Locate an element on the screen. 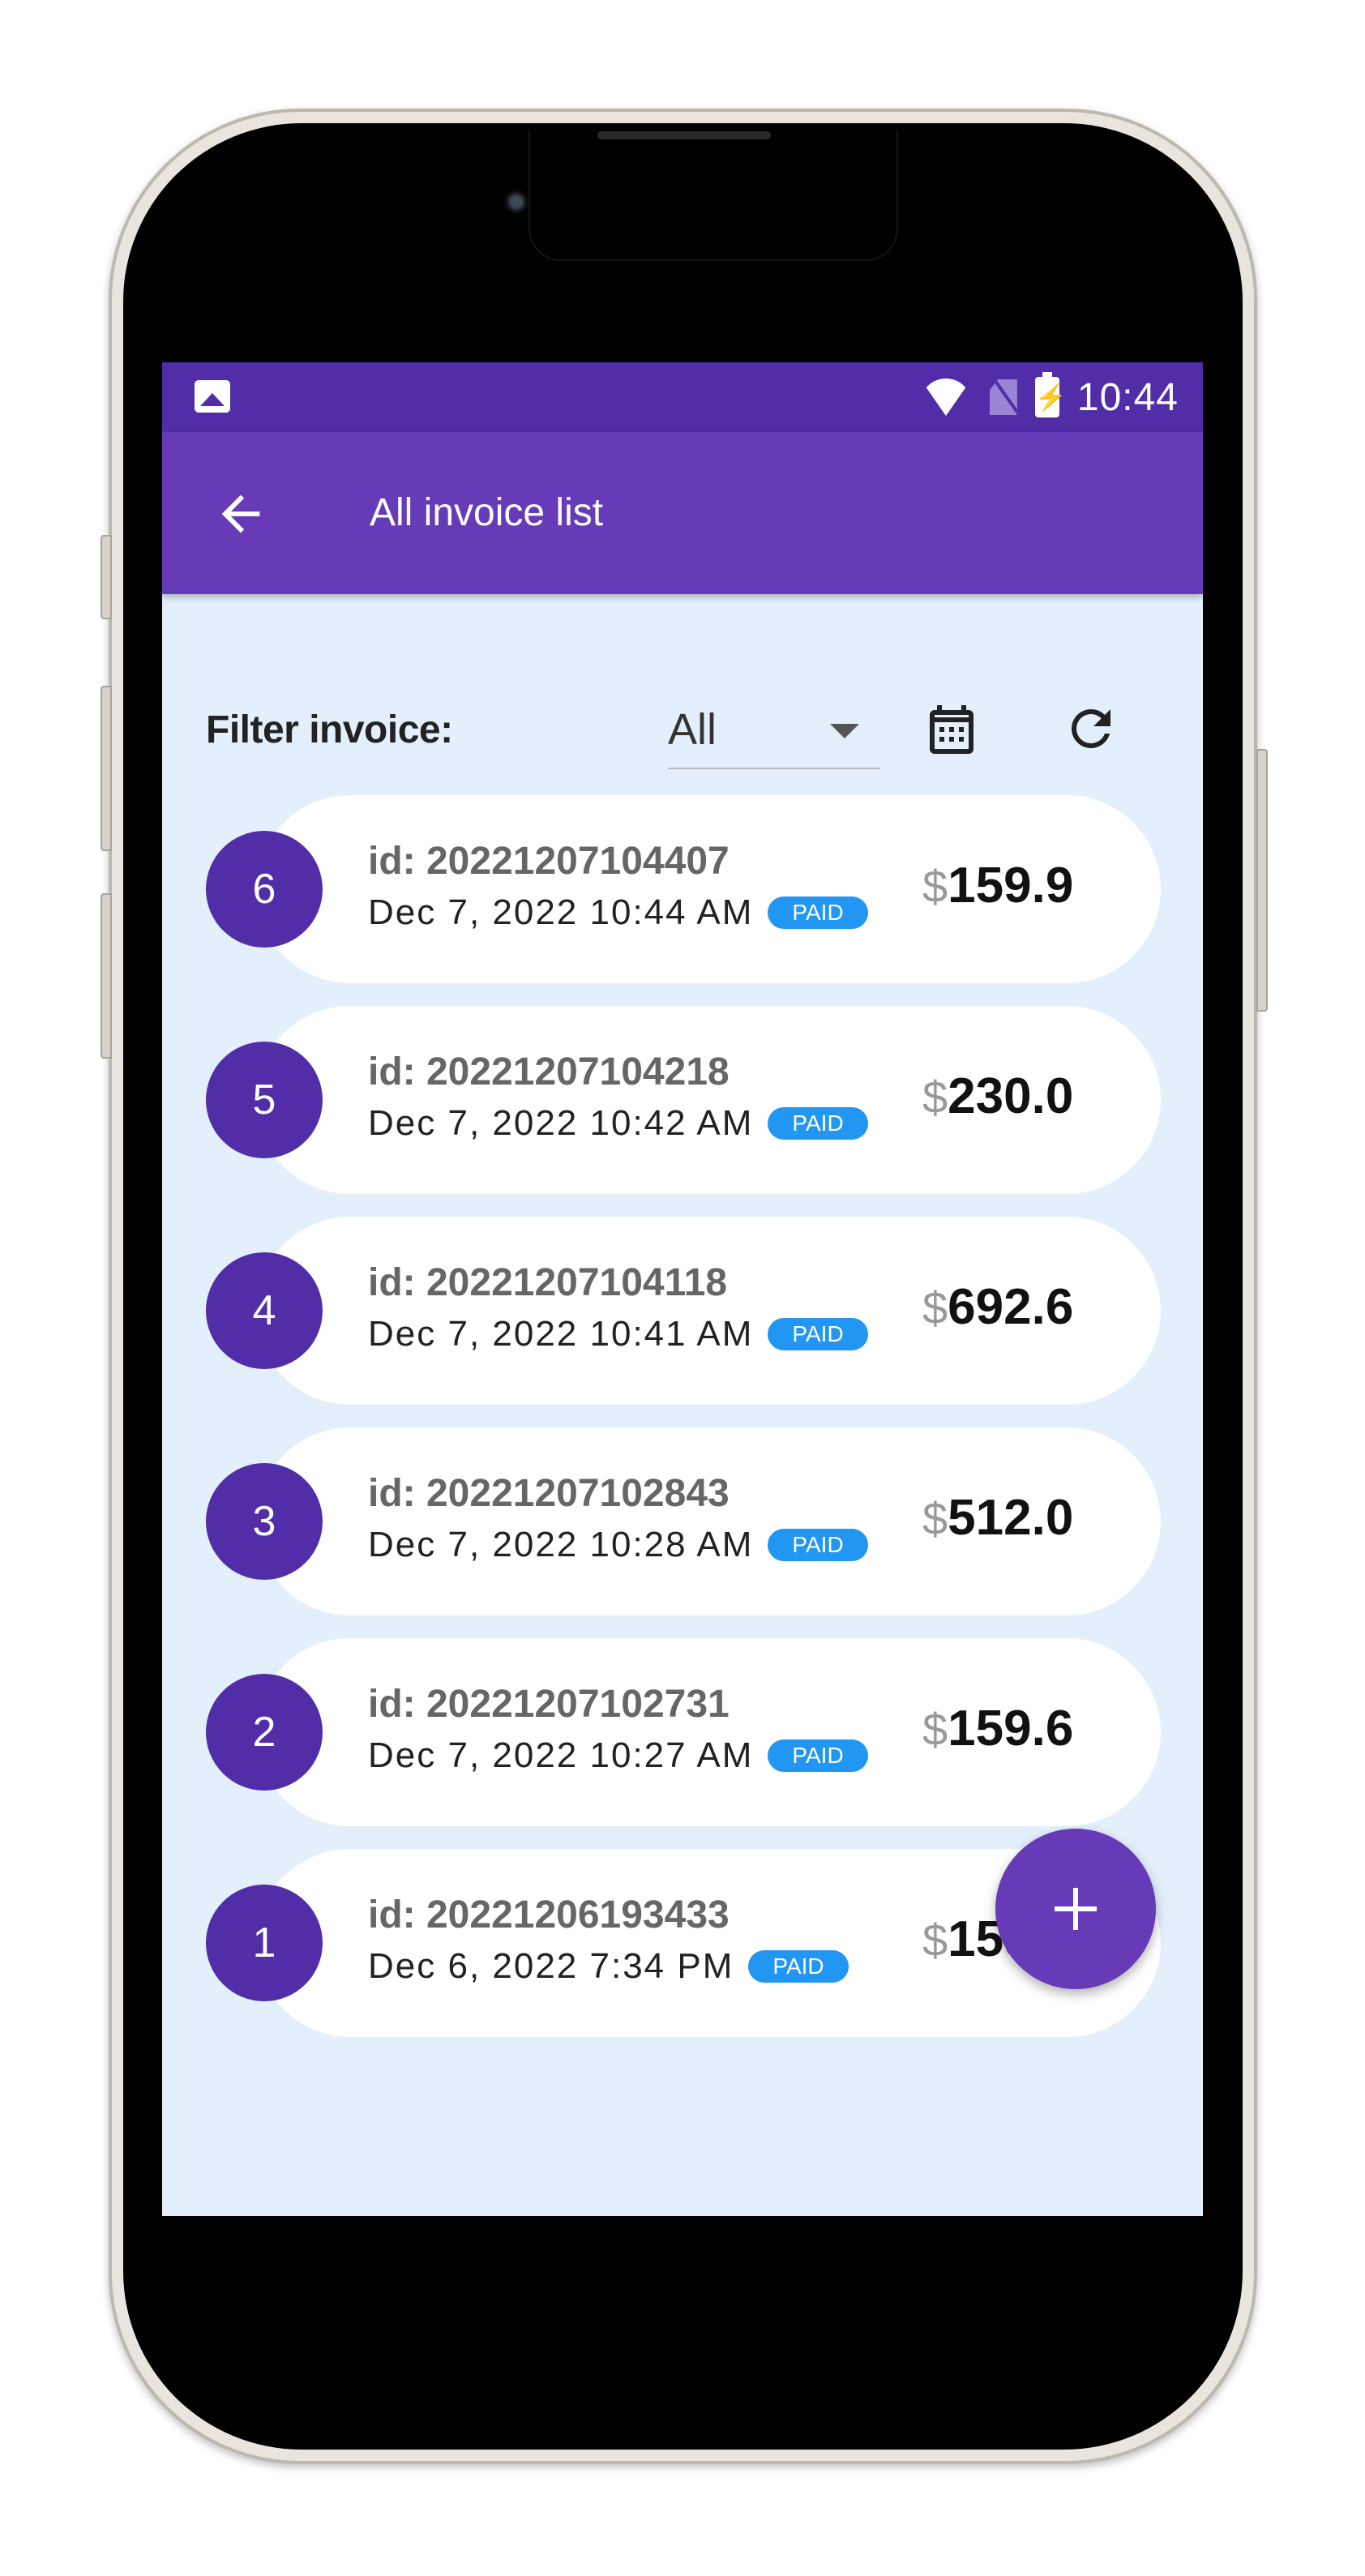  gallery-icon is located at coordinates (212, 396).